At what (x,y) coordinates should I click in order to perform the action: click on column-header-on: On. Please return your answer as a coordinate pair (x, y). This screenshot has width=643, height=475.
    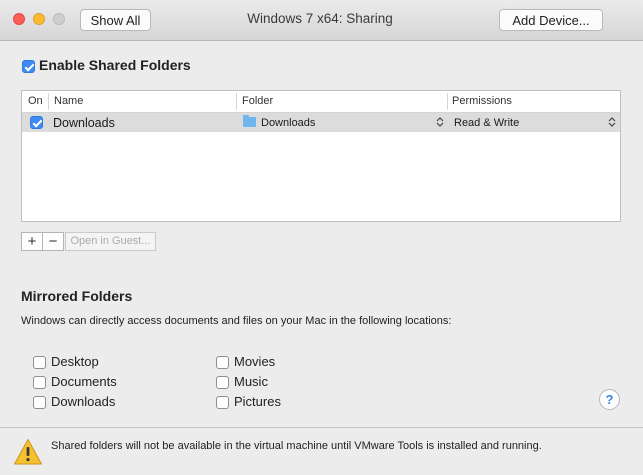
    Looking at the image, I should click on (35, 101).